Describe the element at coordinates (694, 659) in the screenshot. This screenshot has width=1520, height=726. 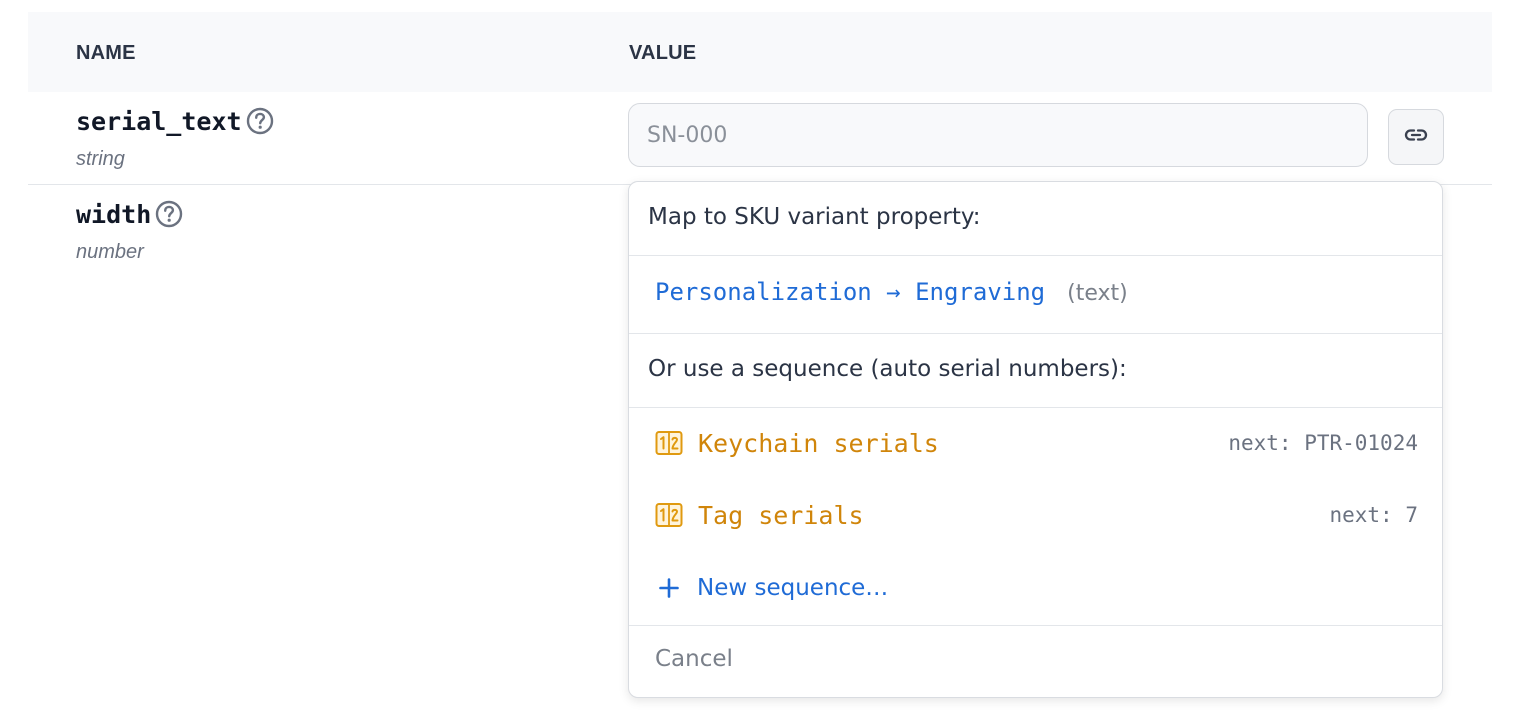
I see `cancel-button: Cancel` at that location.